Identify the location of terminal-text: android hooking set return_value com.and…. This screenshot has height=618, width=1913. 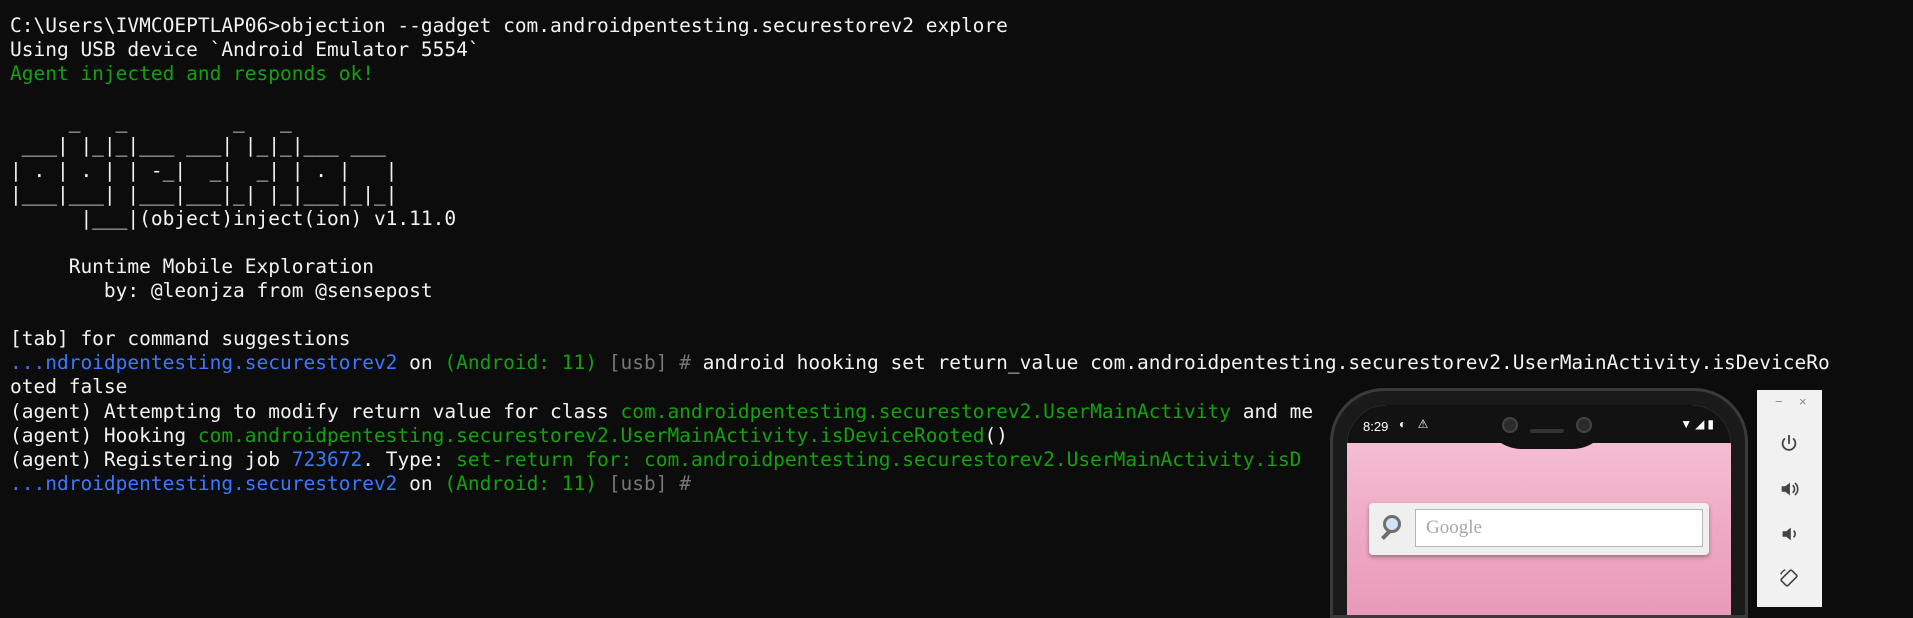
(1260, 363).